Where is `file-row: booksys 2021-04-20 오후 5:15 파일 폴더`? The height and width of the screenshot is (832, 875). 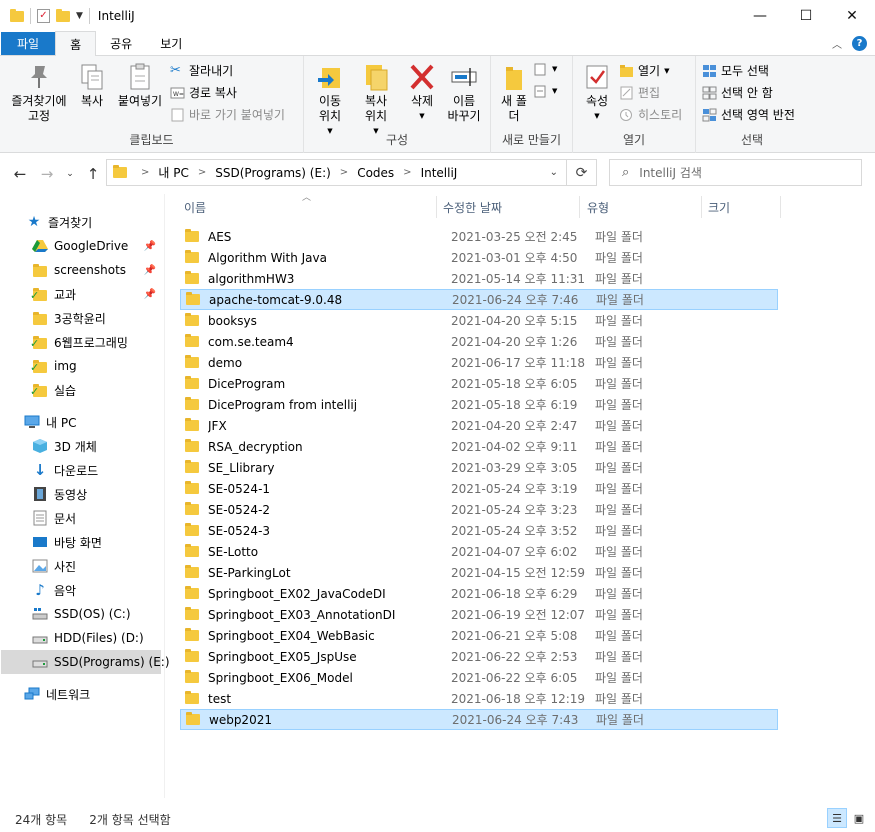 file-row: booksys 2021-04-20 오후 5:15 파일 폴더 is located at coordinates (479, 320).